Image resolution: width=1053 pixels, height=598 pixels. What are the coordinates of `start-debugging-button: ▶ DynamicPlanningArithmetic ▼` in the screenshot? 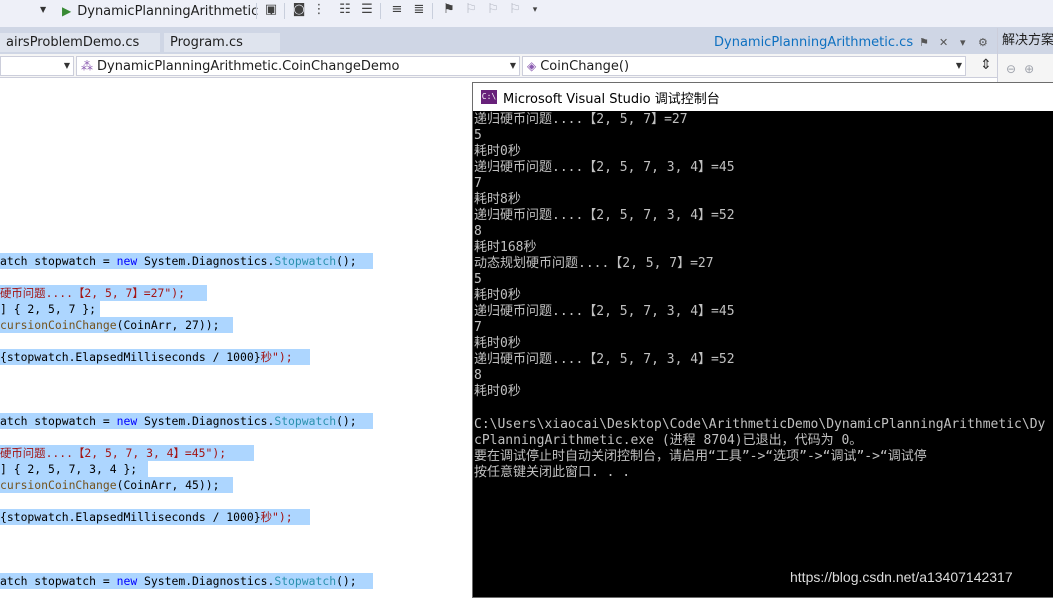 It's located at (168, 11).